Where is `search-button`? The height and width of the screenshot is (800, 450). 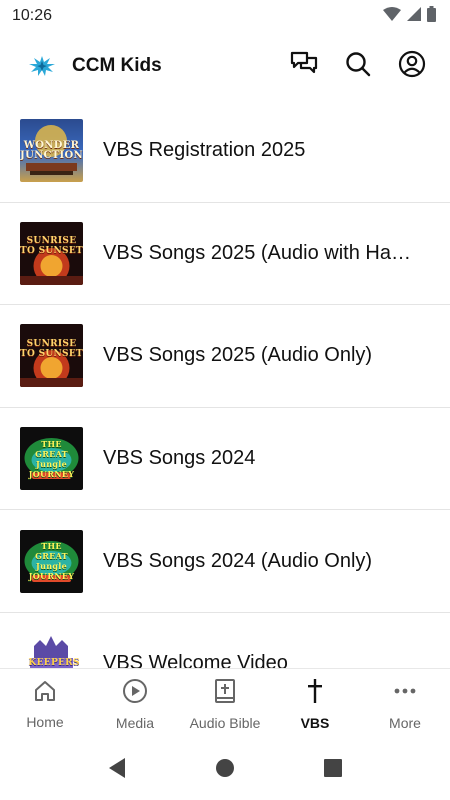 search-button is located at coordinates (358, 66).